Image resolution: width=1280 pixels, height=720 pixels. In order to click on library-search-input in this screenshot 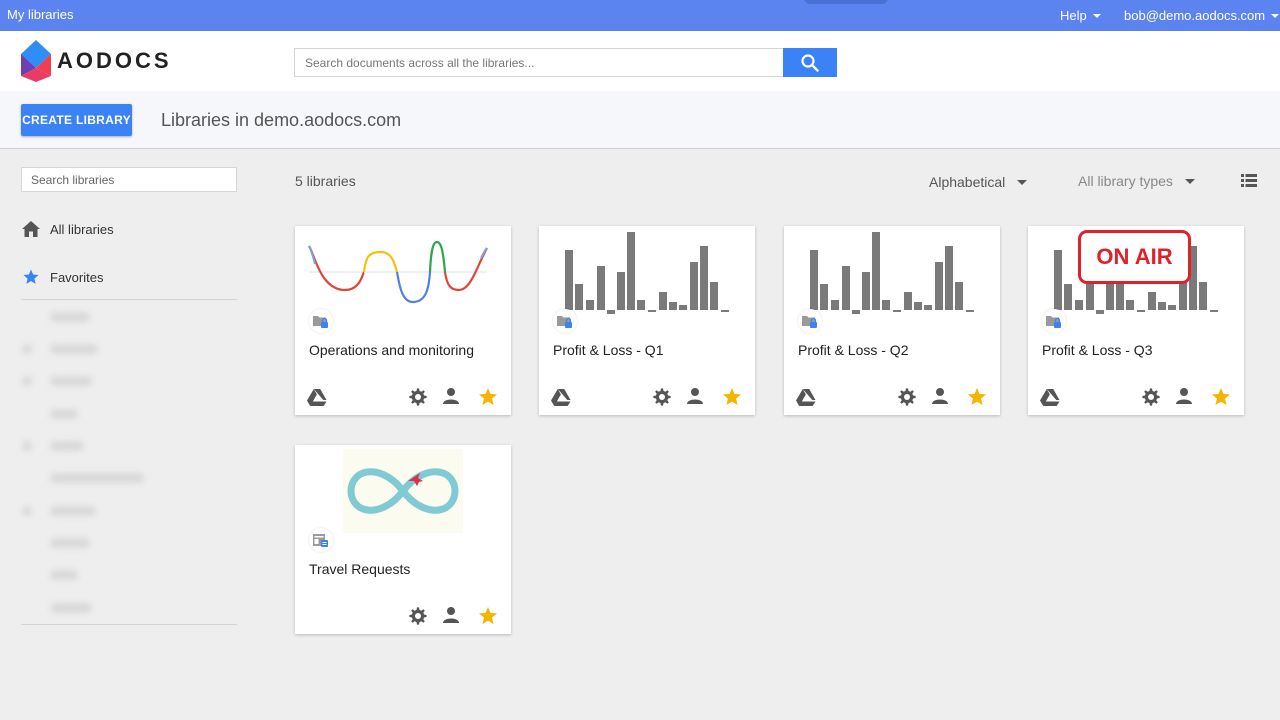, I will do `click(129, 179)`.